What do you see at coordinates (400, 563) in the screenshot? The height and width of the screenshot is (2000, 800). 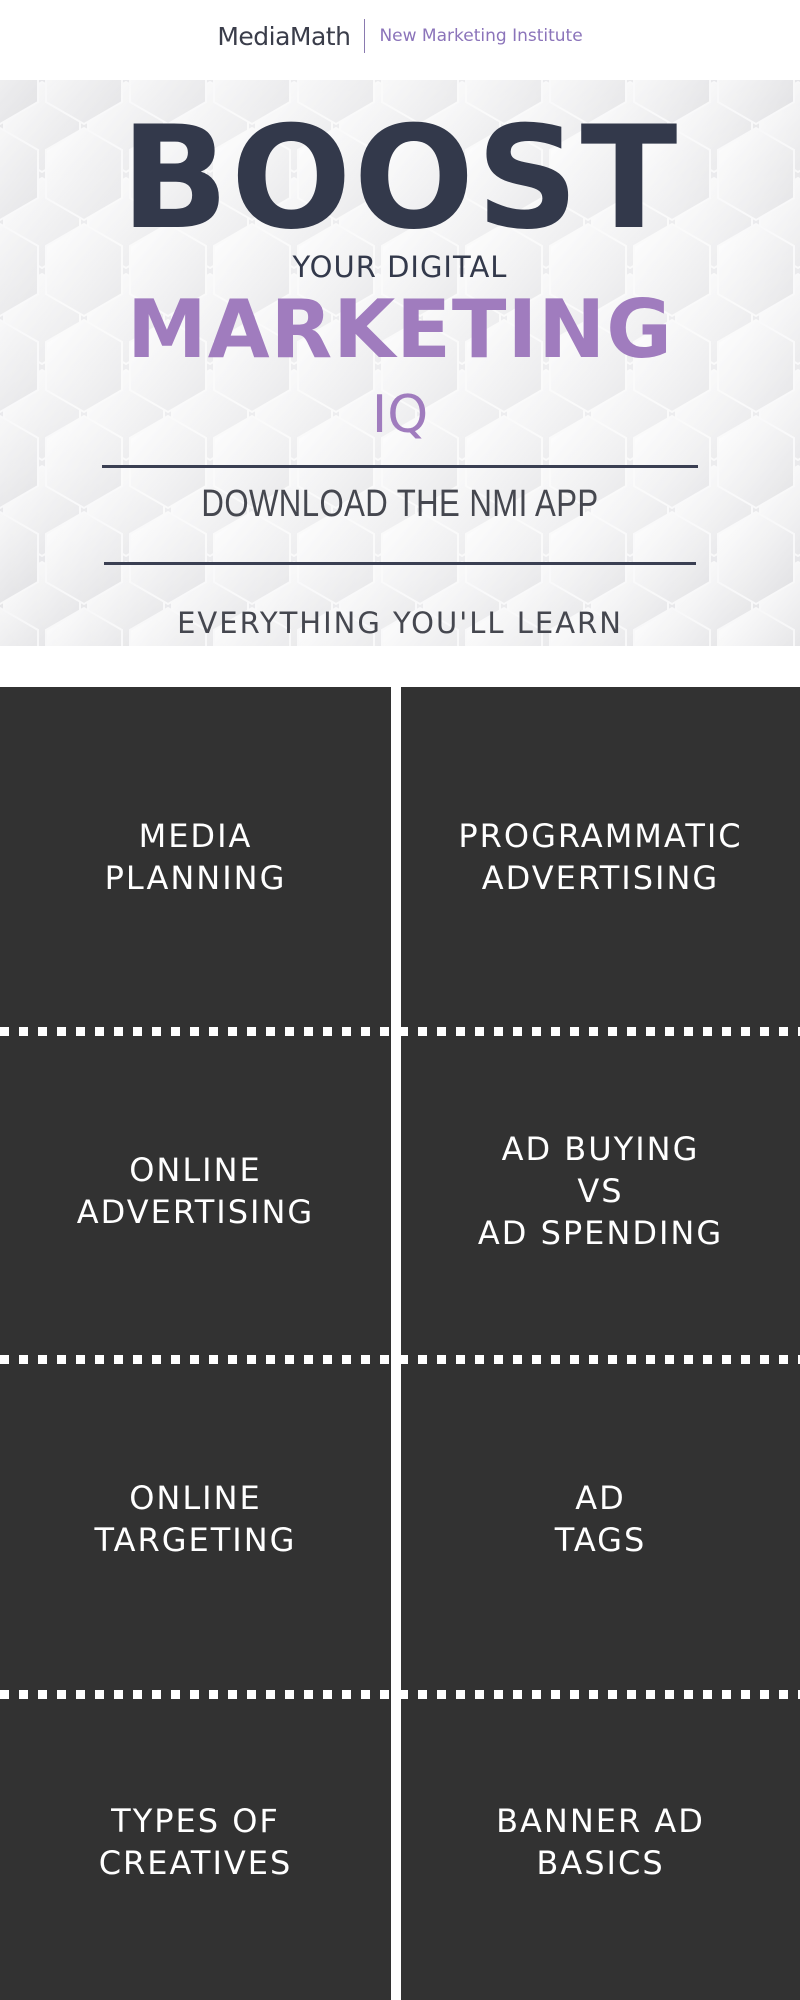 I see `divider-bottom` at bounding box center [400, 563].